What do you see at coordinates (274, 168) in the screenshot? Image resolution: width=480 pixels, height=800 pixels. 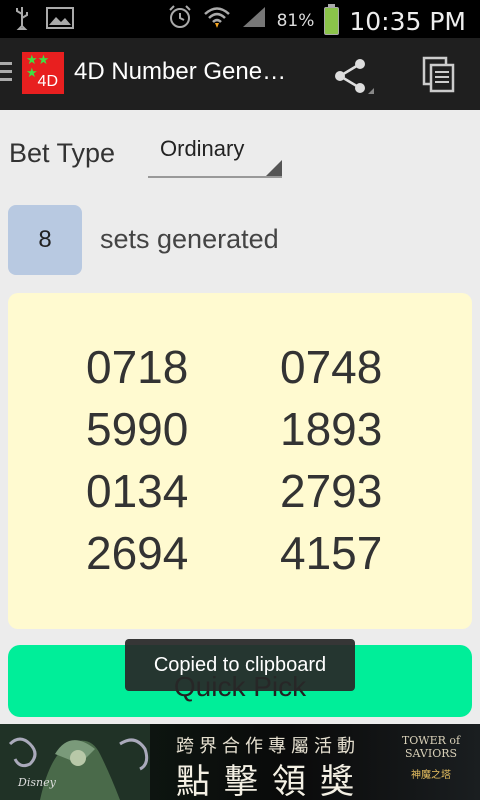 I see `dropdown-arrow-icon` at bounding box center [274, 168].